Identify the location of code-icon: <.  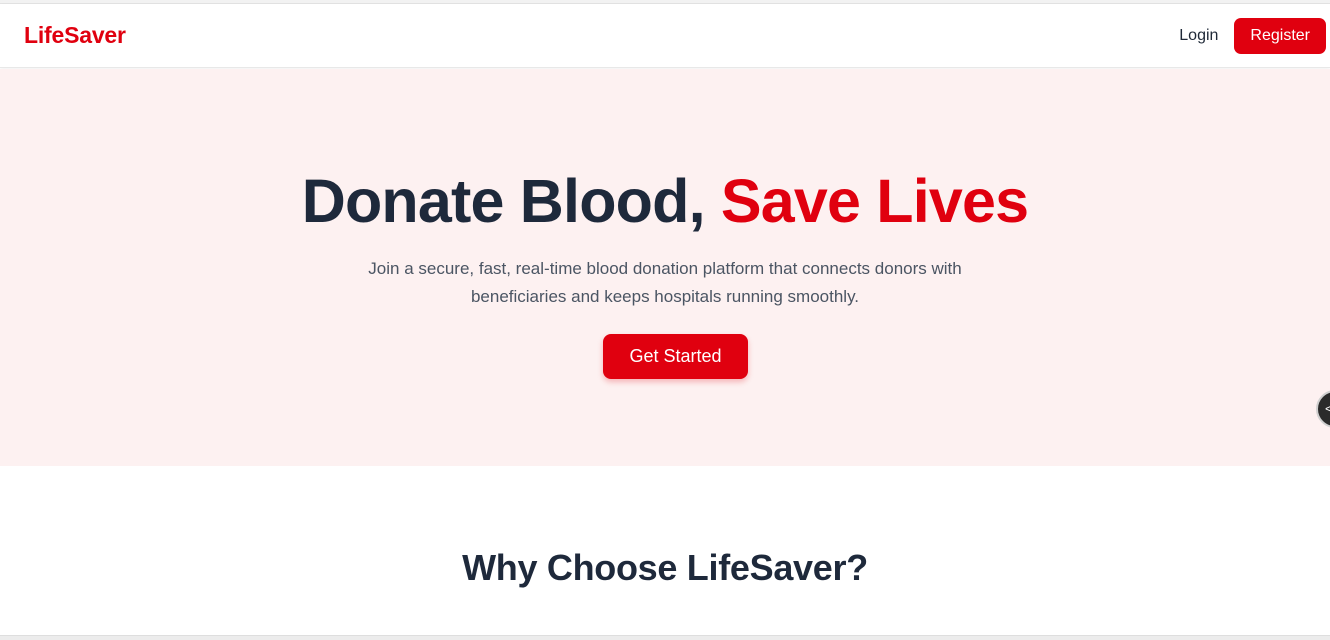
(1327, 408).